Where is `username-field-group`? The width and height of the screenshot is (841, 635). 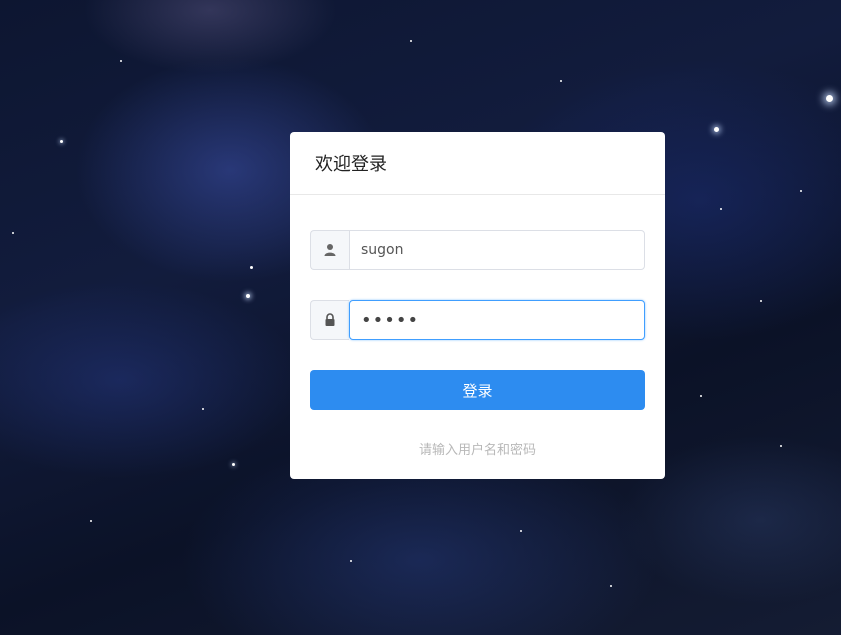 username-field-group is located at coordinates (477, 250).